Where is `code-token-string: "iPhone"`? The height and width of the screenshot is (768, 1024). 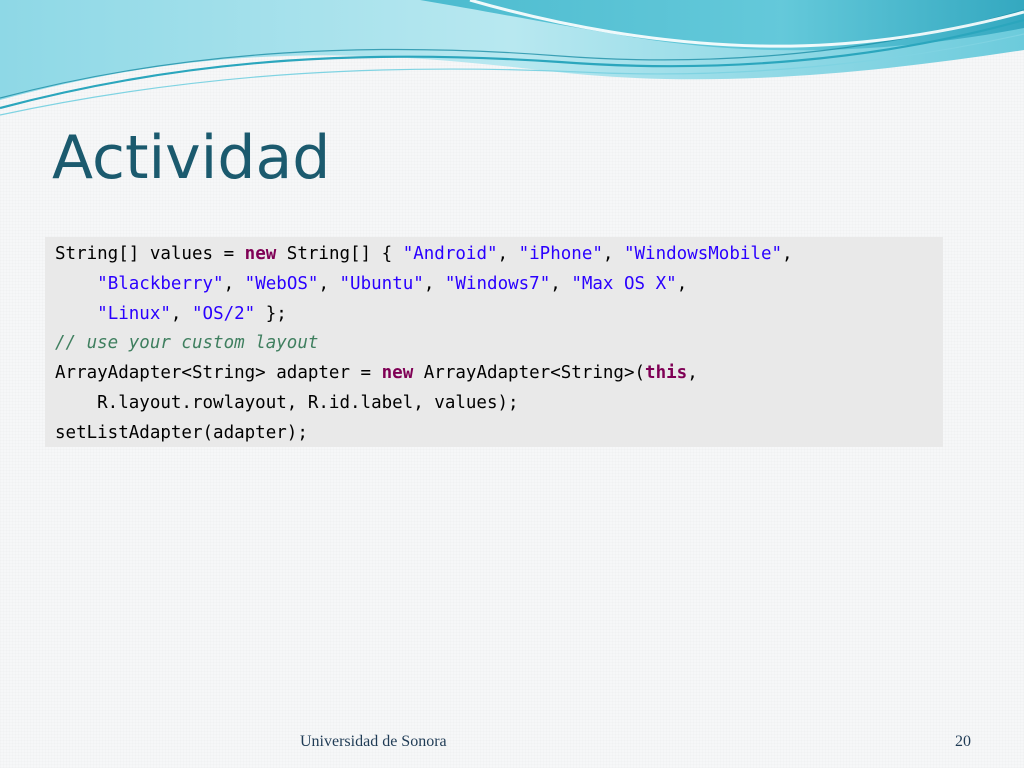 code-token-string: "iPhone" is located at coordinates (560, 254).